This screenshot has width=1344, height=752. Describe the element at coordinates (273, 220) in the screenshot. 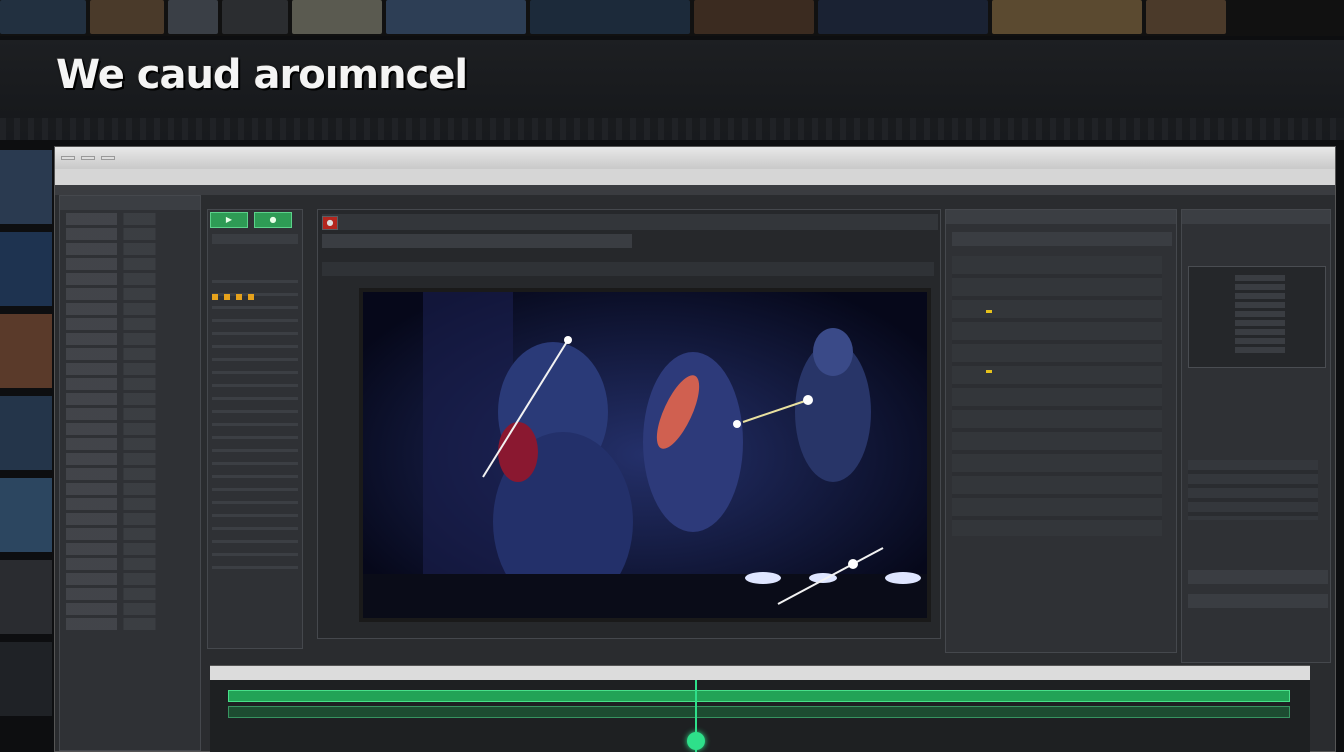

I see `record-button: ●` at that location.